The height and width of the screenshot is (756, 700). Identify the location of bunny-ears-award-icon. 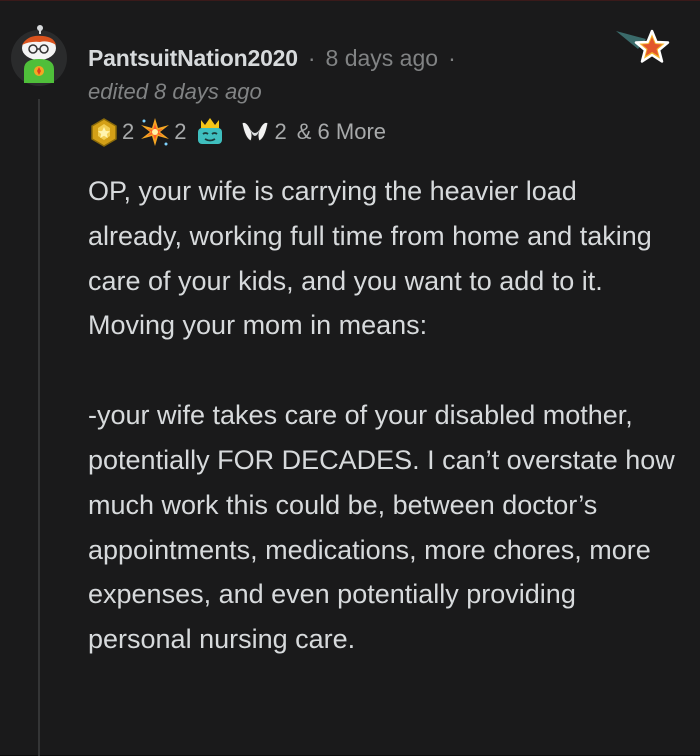
(255, 132).